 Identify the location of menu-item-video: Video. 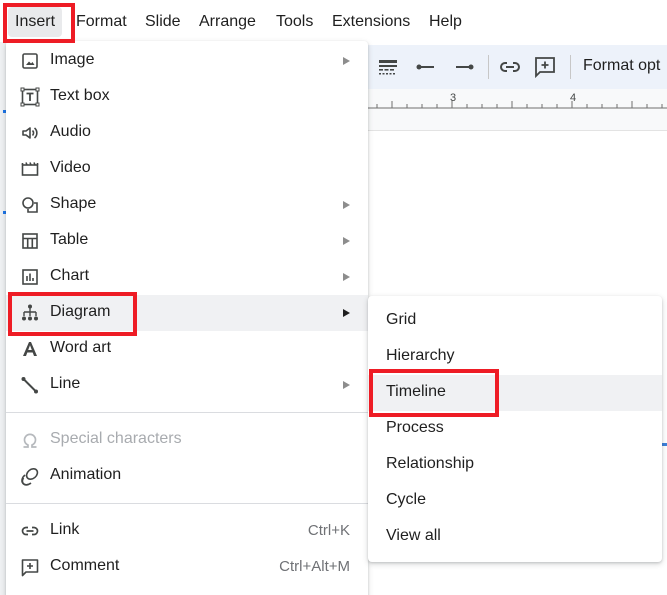
(187, 169).